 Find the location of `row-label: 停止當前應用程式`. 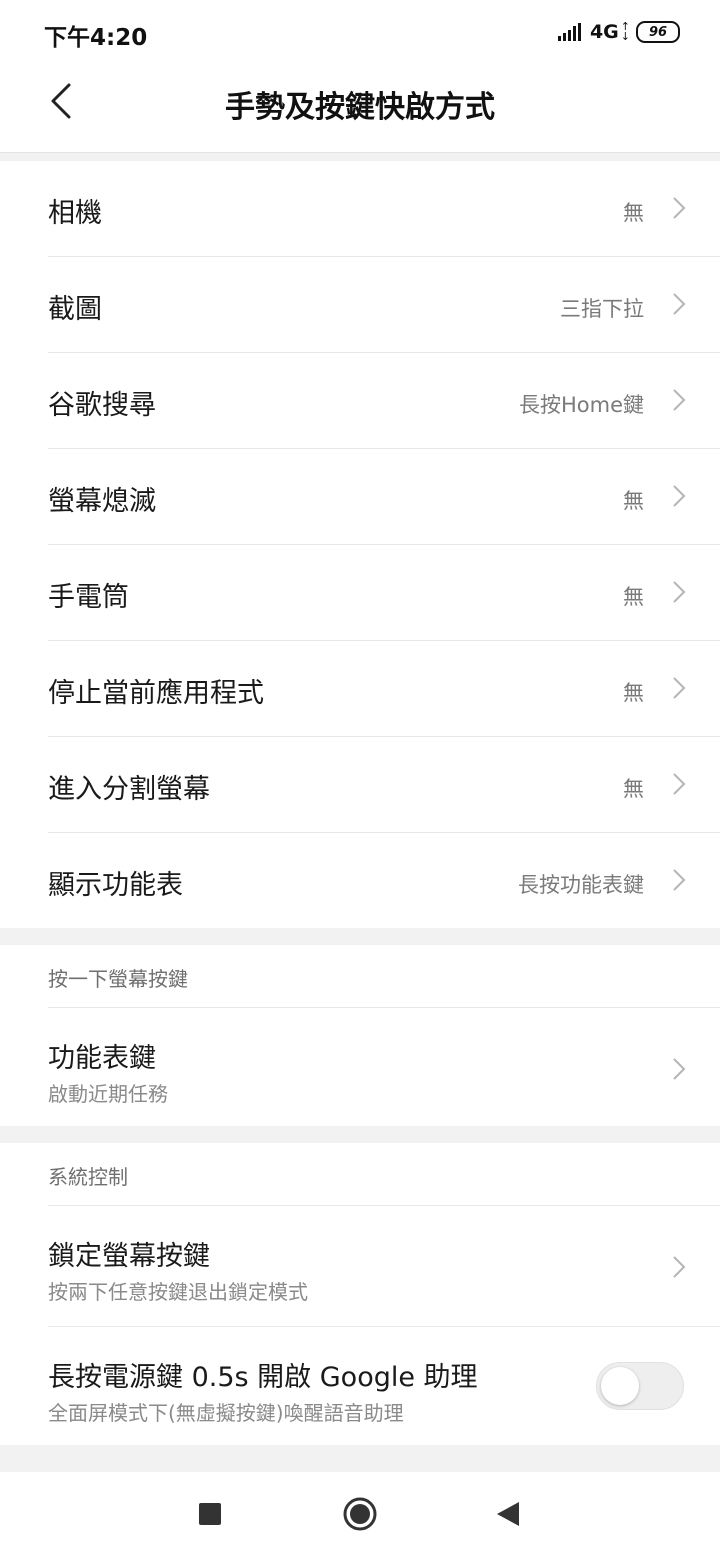

row-label: 停止當前應用程式 is located at coordinates (156, 693).